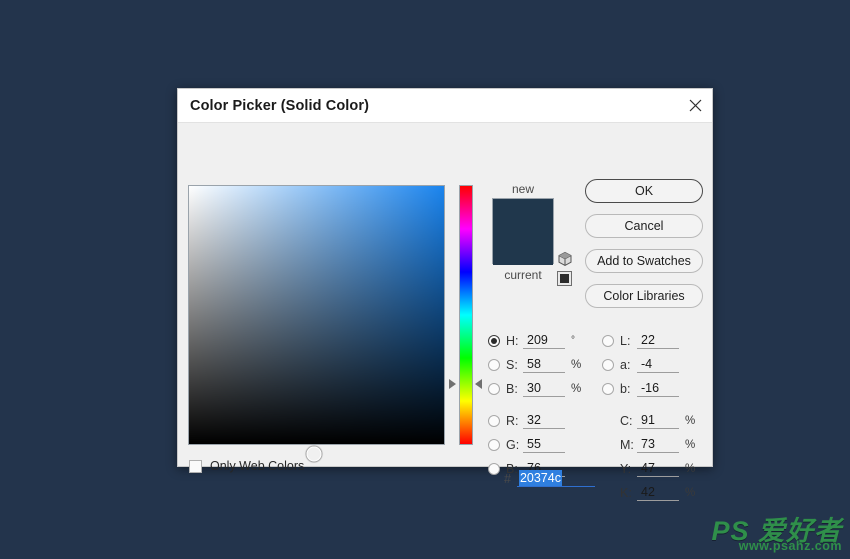  I want to click on field-row-yellow: Y: 47 %, so click(648, 468).